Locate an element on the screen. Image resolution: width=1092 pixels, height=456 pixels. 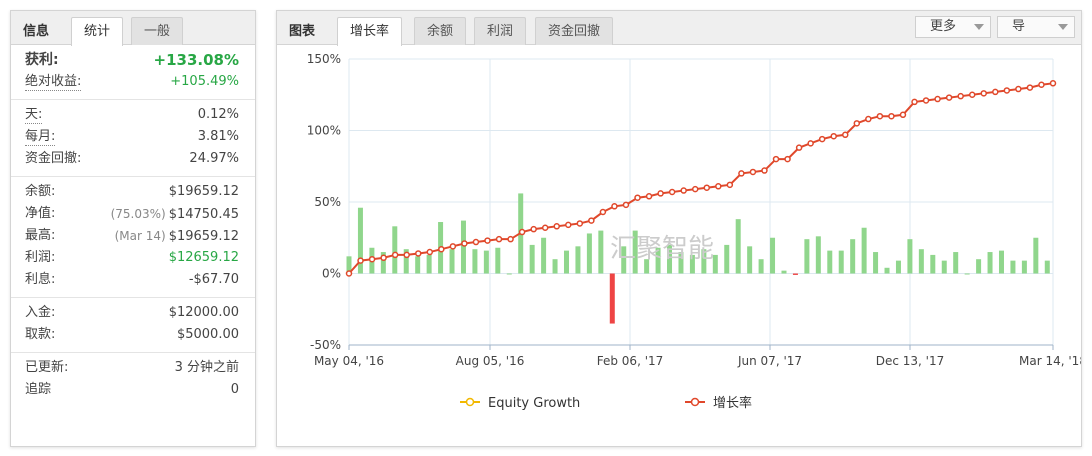
stat-label: 已更新: is located at coordinates (47, 367).